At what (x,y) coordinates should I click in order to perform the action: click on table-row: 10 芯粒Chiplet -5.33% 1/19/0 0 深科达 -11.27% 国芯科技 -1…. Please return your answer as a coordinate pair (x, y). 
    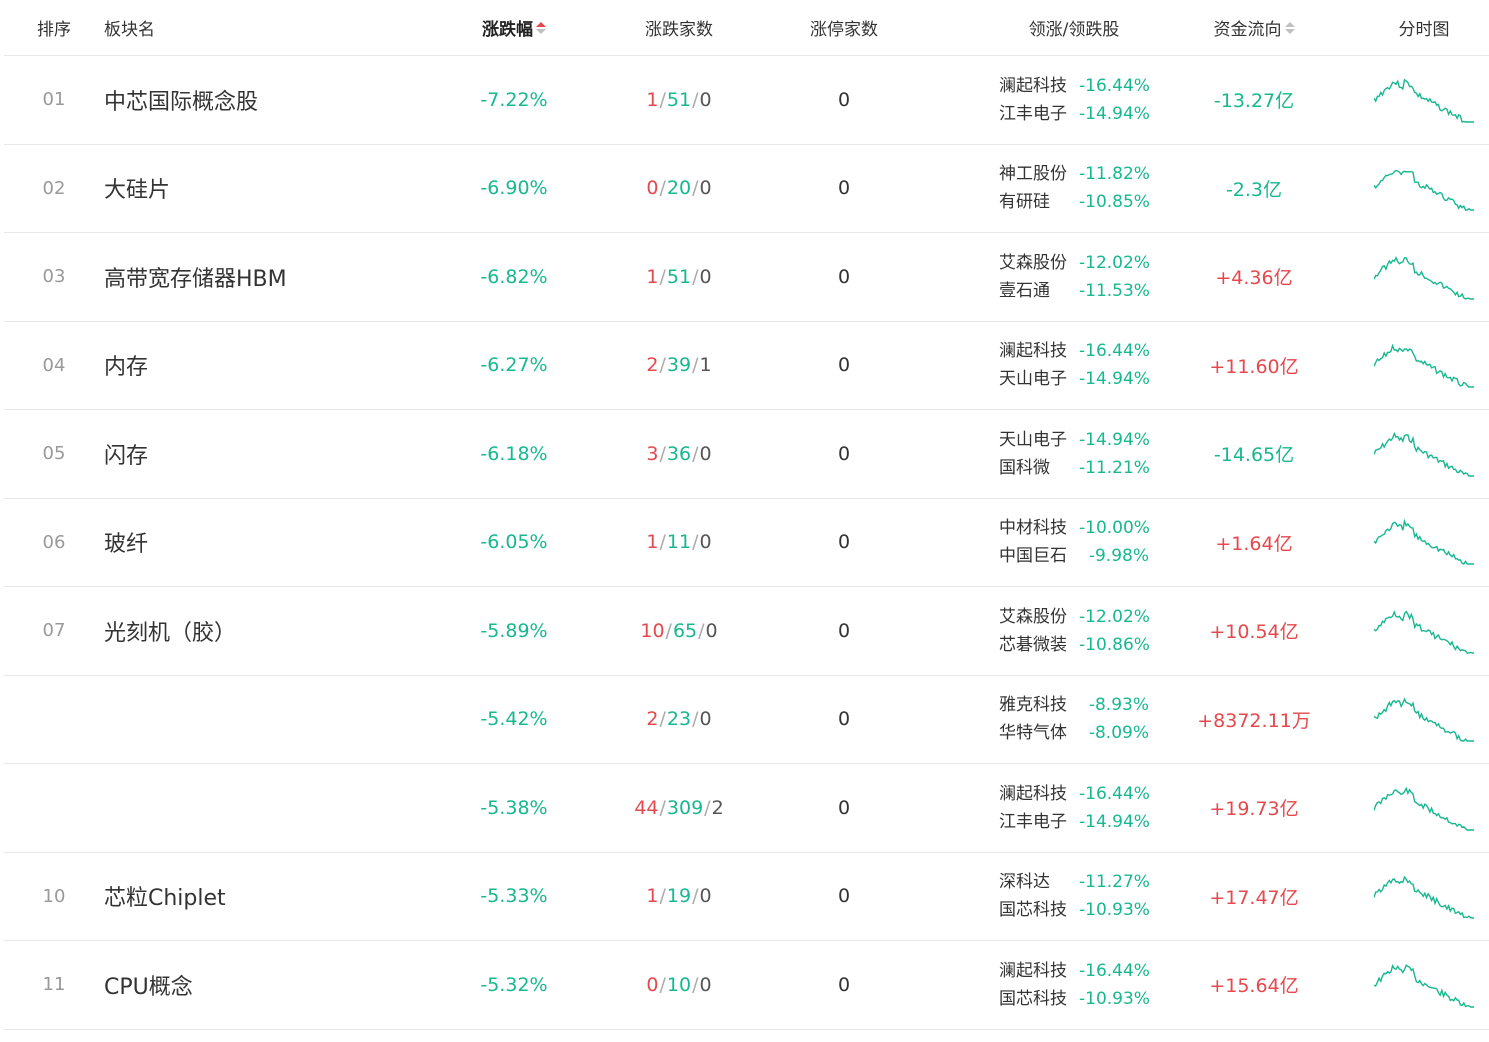
    Looking at the image, I should click on (746, 897).